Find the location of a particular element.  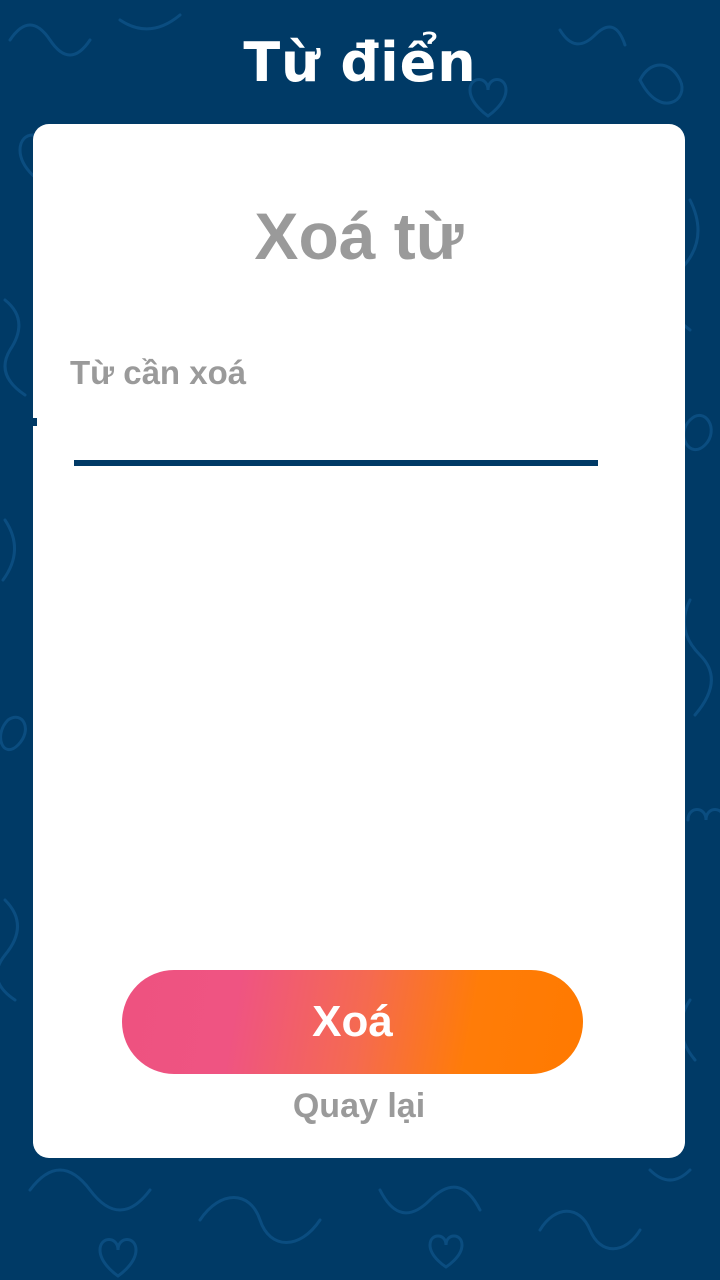

card-notch is located at coordinates (35, 422).